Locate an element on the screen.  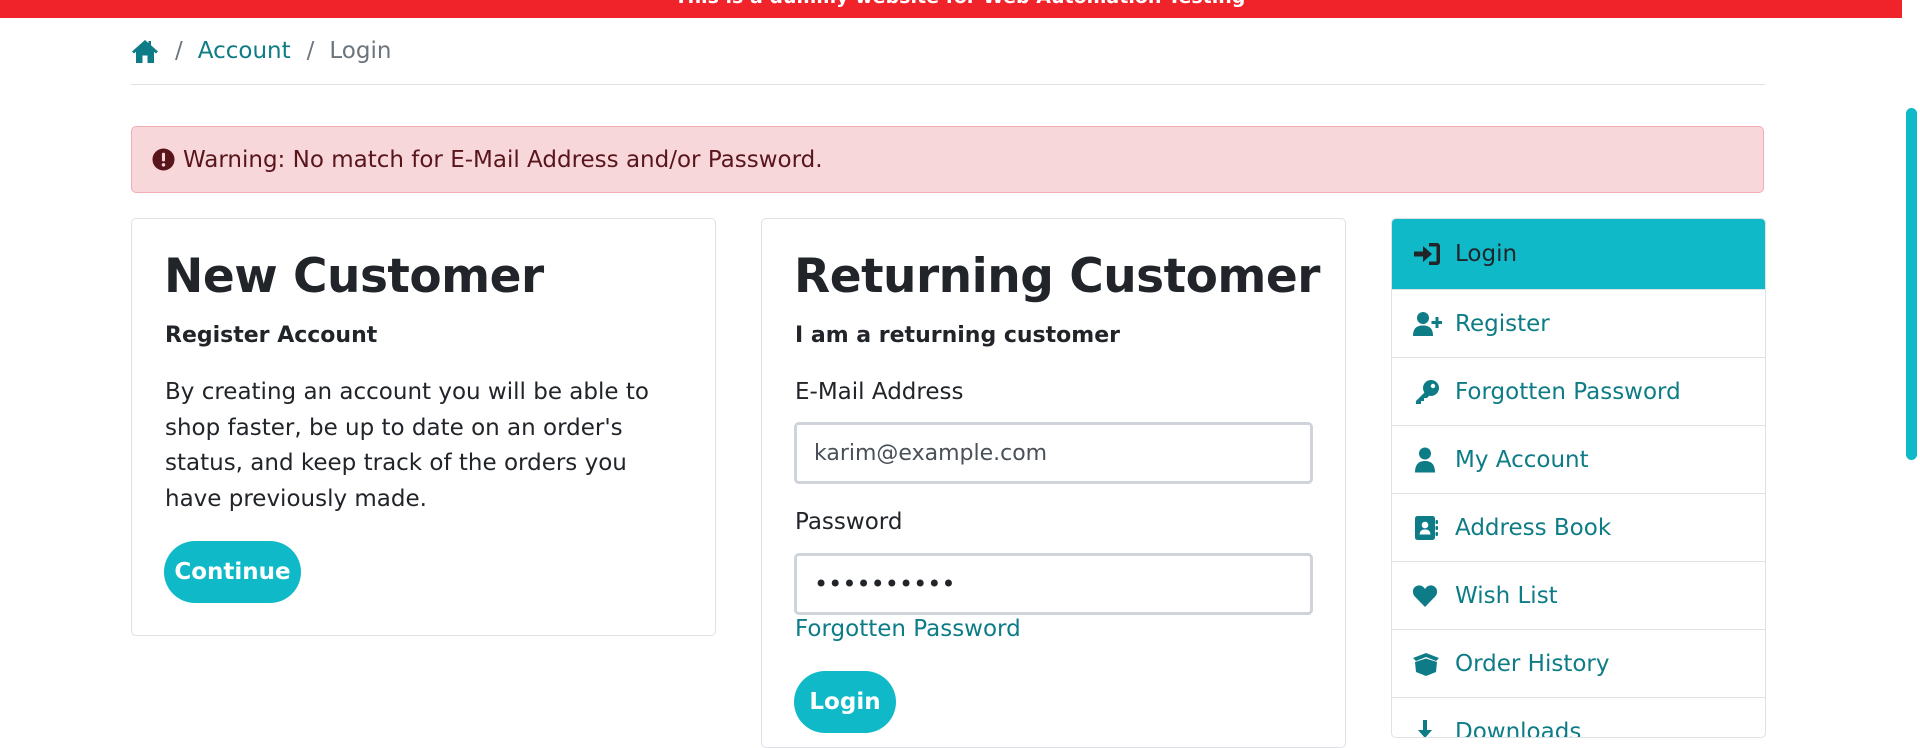
sidebar-item-label: Register is located at coordinates (1502, 323).